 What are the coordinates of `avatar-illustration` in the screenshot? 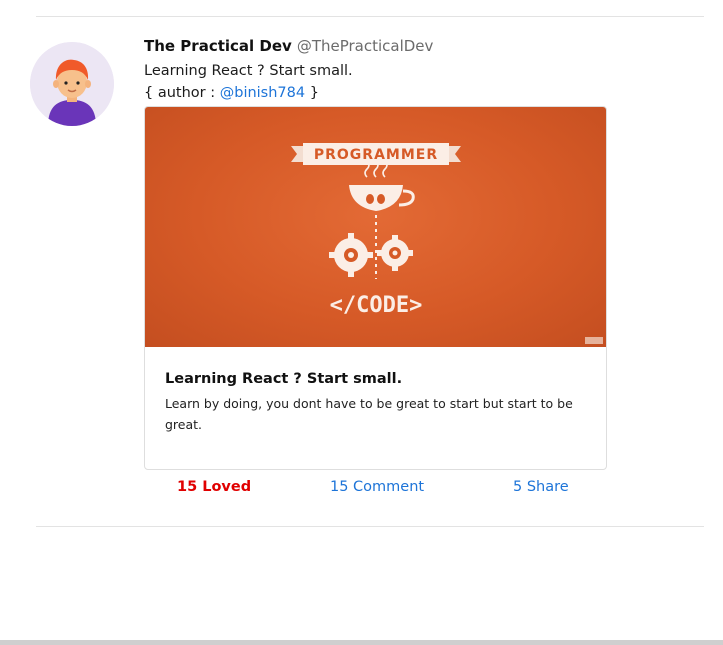 It's located at (72, 84).